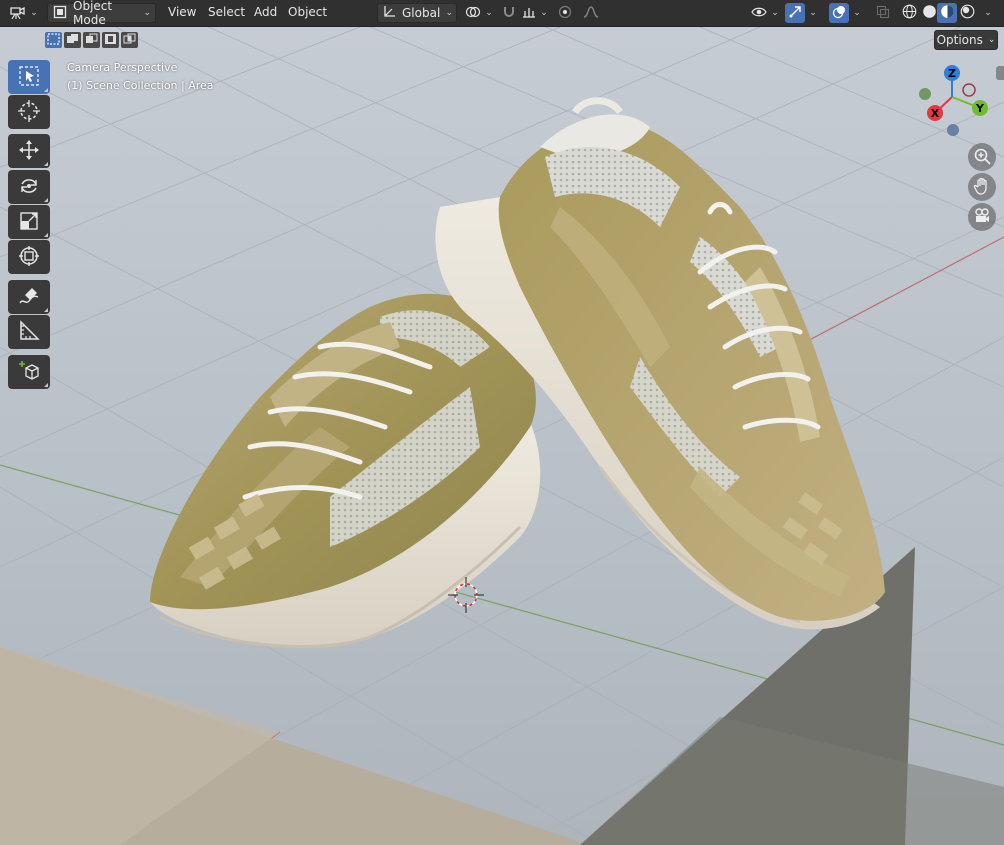  What do you see at coordinates (925, 94) in the screenshot?
I see `gizmo-neg-y` at bounding box center [925, 94].